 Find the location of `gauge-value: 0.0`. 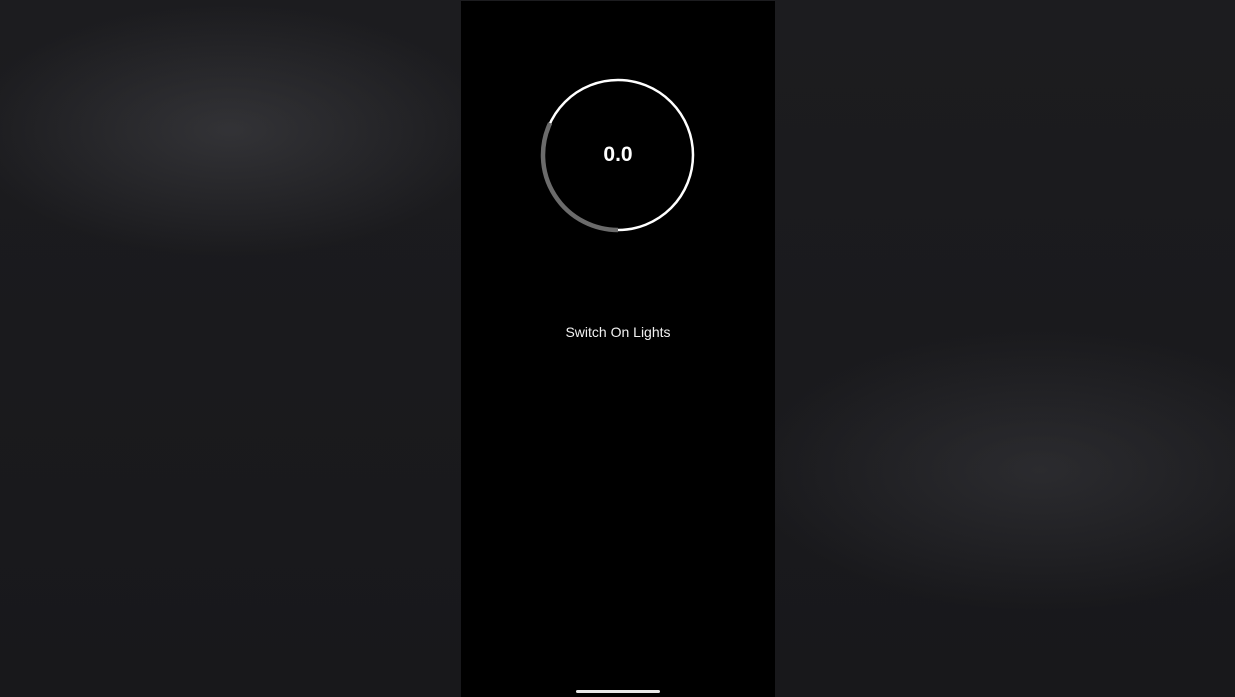

gauge-value: 0.0 is located at coordinates (618, 154).